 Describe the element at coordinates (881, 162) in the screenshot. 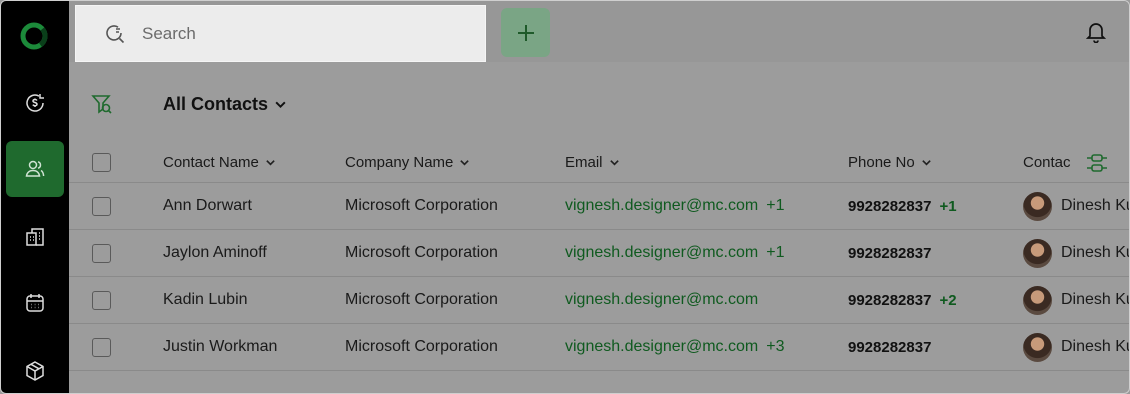

I see `column-label: Phone No` at that location.